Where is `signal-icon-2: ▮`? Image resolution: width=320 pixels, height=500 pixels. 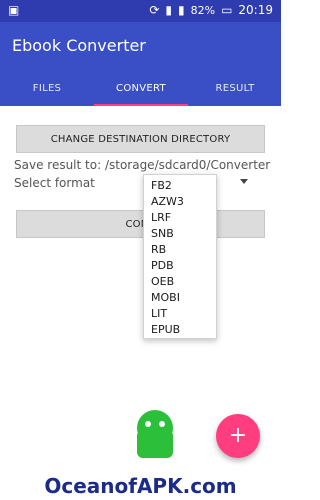
signal-icon-2: ▮ is located at coordinates (181, 10).